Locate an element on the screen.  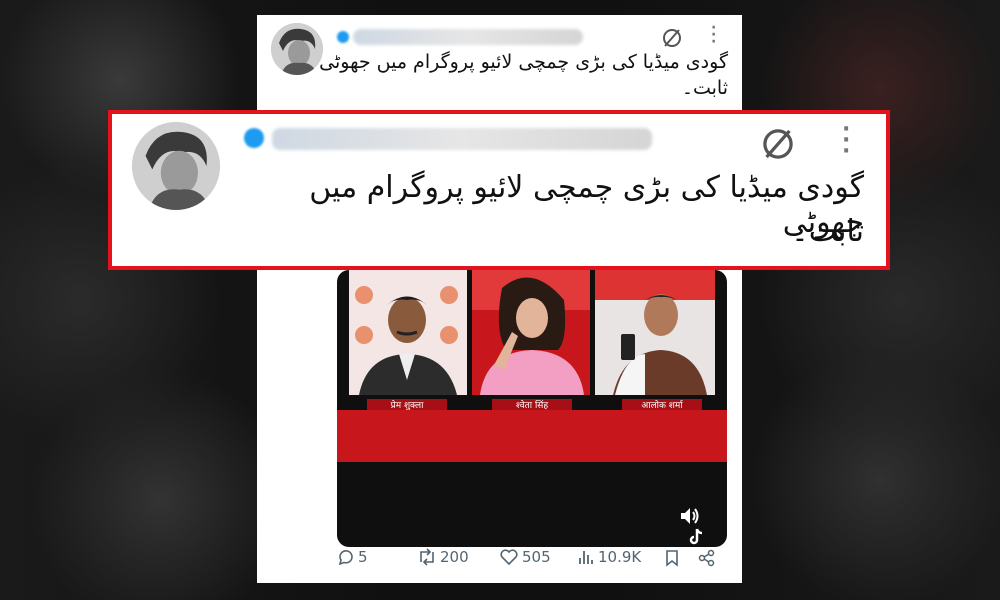
avatar-image is located at coordinates (176, 166).